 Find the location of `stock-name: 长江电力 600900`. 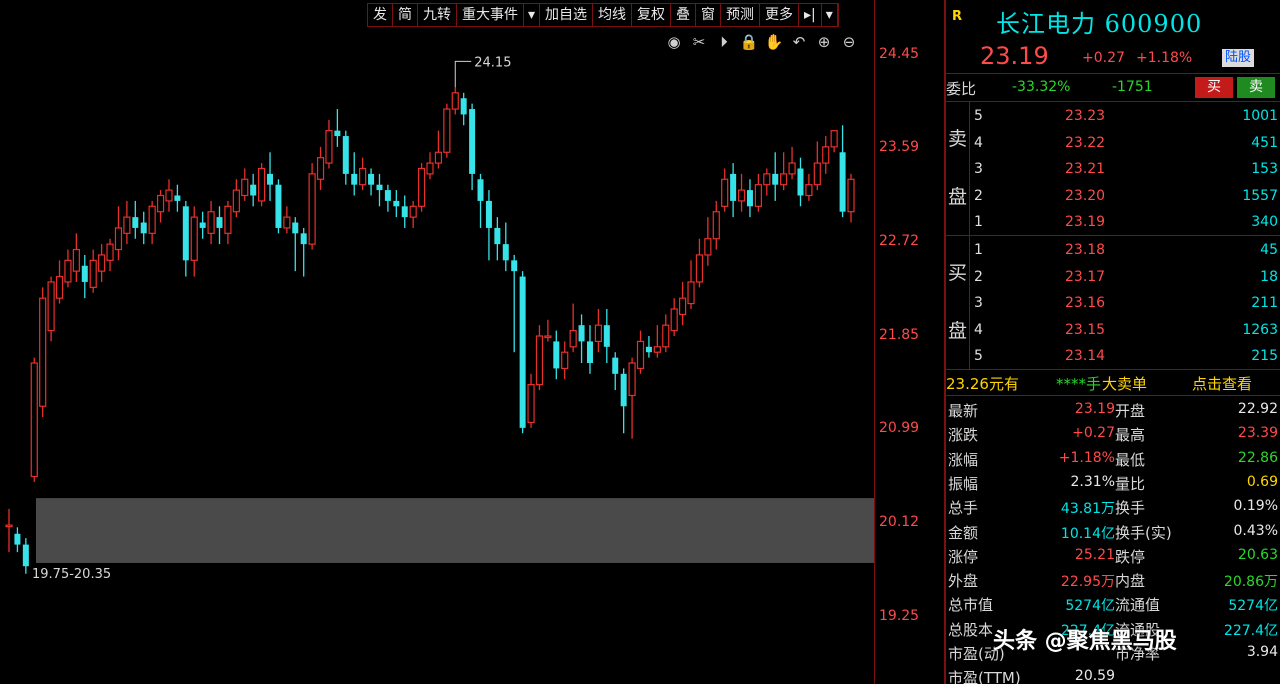

stock-name: 长江电力 600900 is located at coordinates (1099, 21).